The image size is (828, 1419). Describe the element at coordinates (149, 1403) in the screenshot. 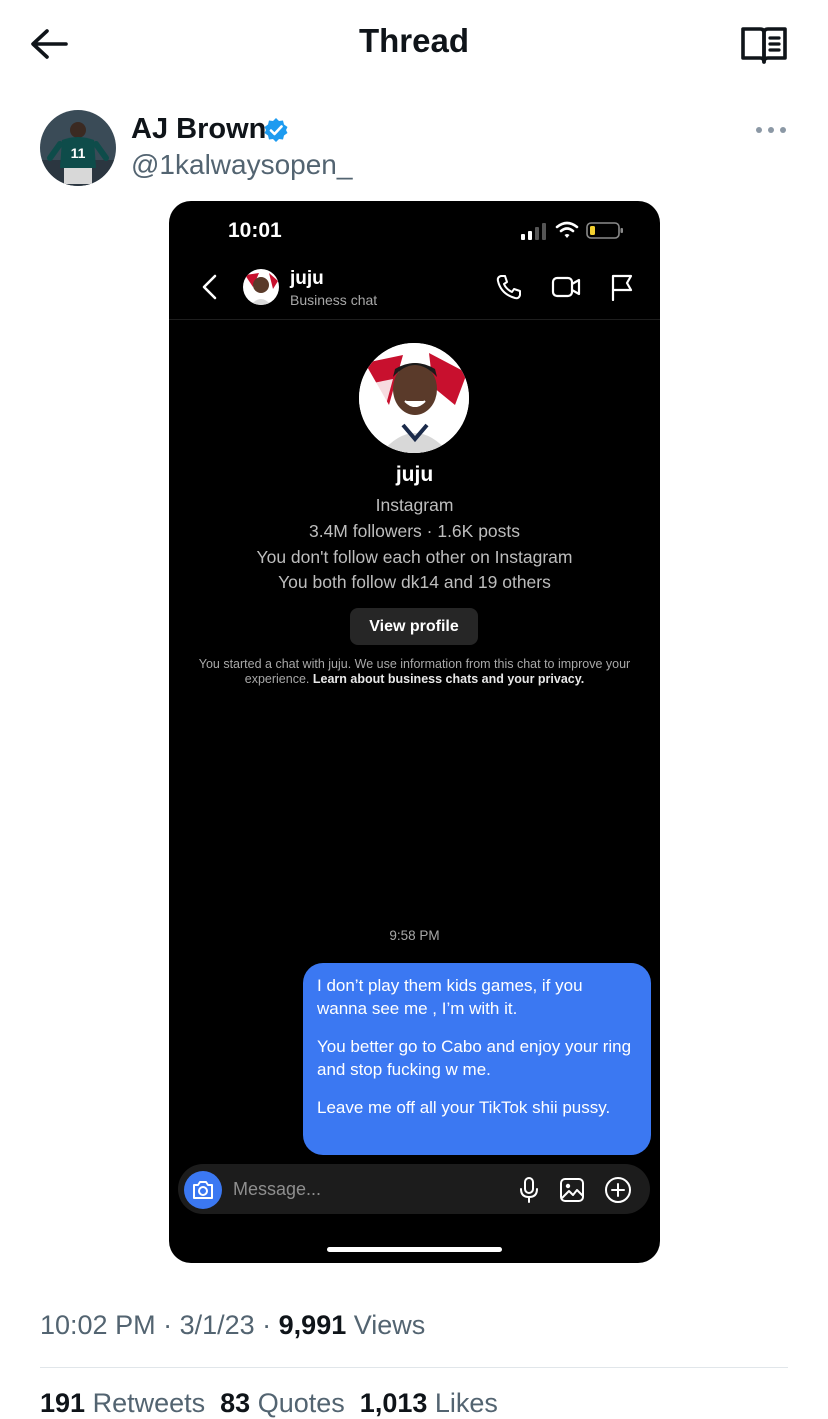

I see `retweets-label: Retweets` at that location.